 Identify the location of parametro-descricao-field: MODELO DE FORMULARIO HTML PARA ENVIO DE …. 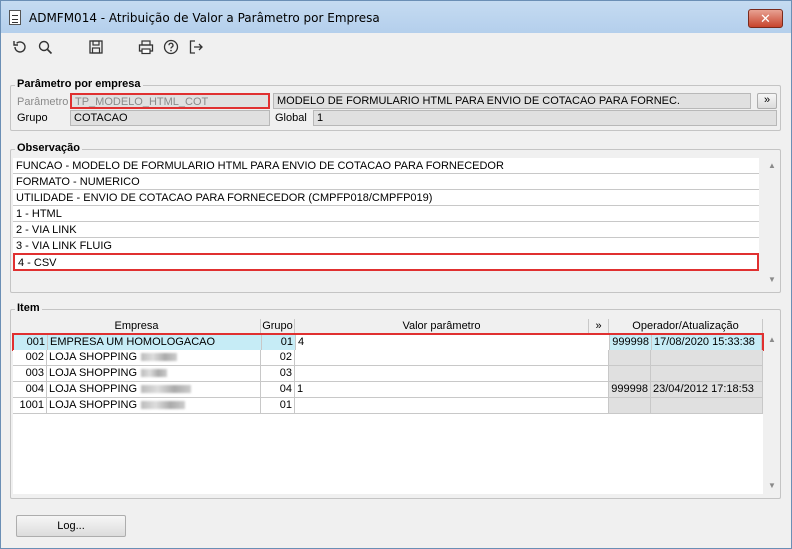
(512, 101).